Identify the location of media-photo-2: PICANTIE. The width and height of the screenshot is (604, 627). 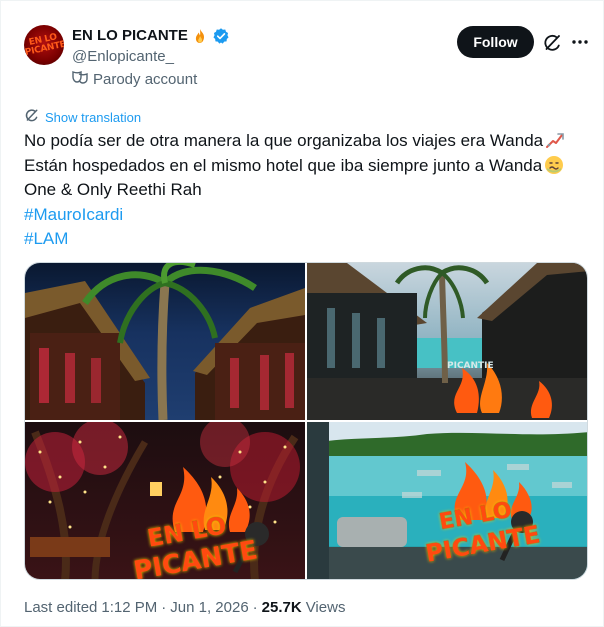
(447, 341).